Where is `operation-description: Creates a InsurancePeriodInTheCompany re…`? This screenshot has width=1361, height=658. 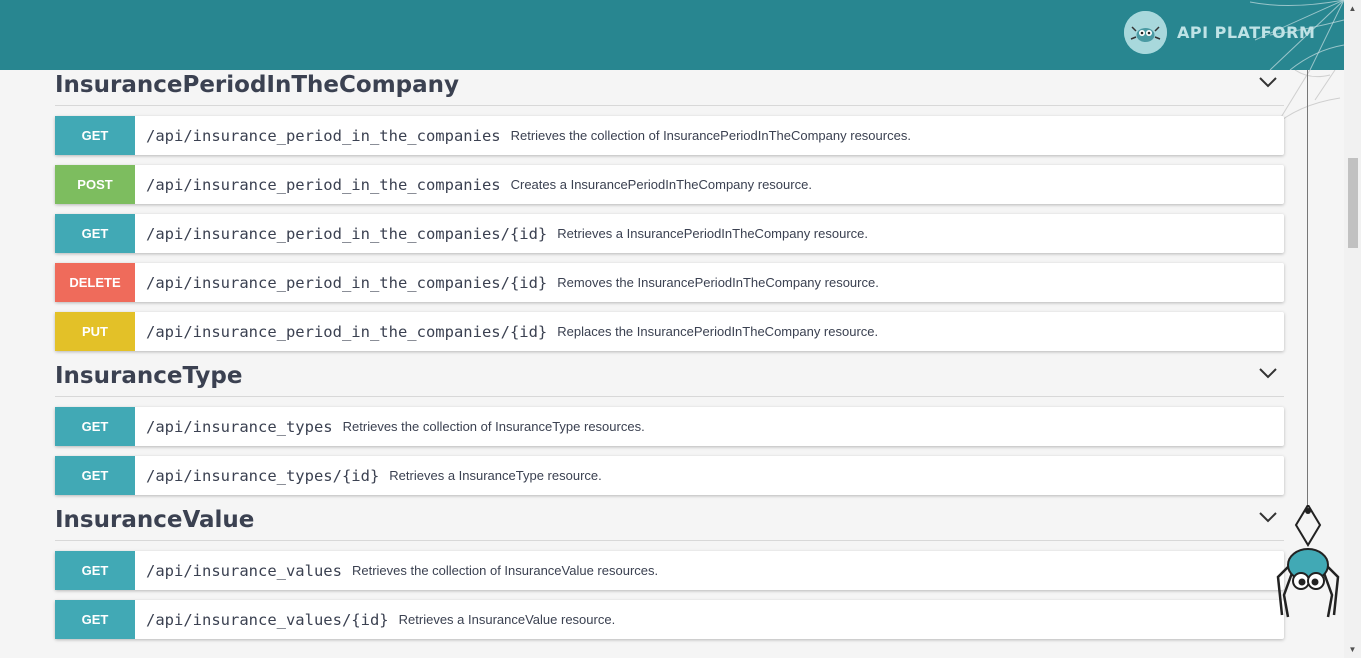 operation-description: Creates a InsurancePeriodInTheCompany re… is located at coordinates (661, 184).